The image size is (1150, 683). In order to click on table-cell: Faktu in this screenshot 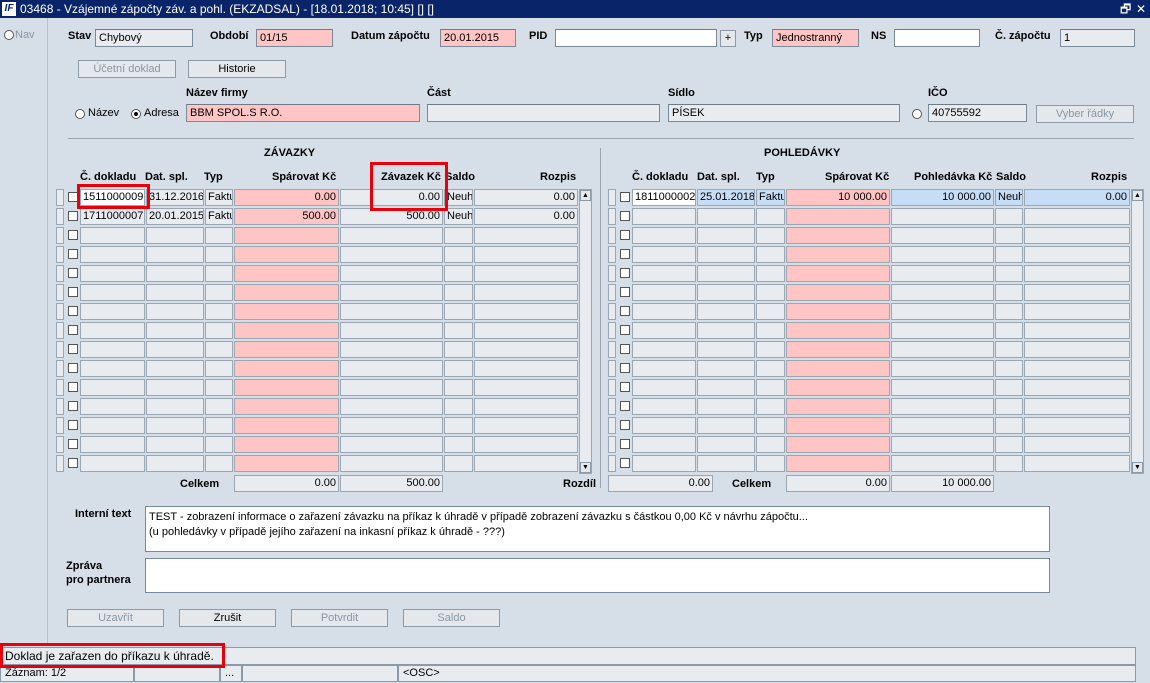, I will do `click(219, 197)`.